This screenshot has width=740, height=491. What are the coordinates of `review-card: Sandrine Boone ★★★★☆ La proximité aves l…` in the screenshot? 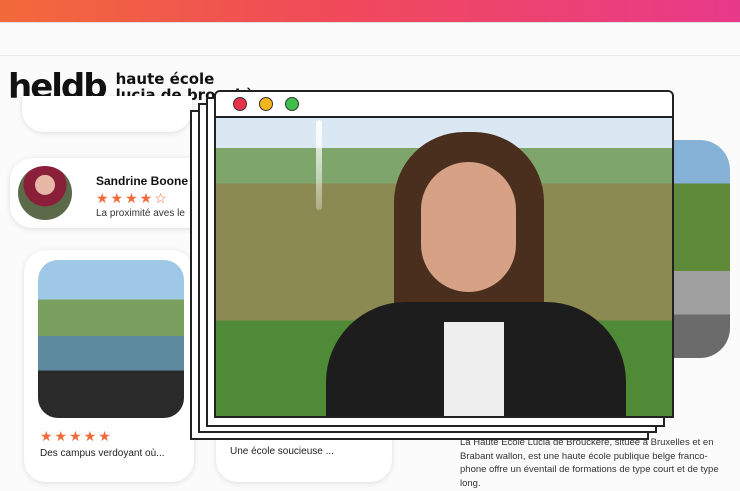 It's located at (110, 193).